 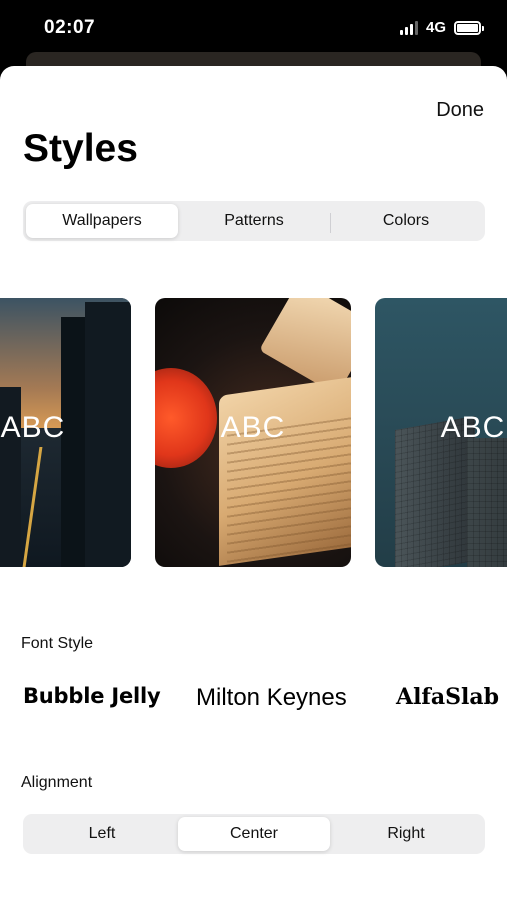 What do you see at coordinates (460, 110) in the screenshot?
I see `done-button: Done` at bounding box center [460, 110].